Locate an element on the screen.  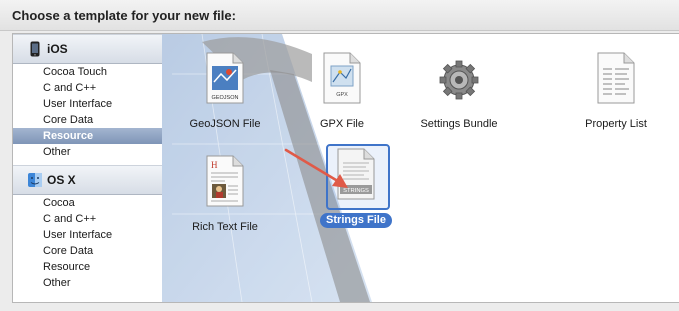
rich-text-file-icon: H is located at coordinates (225, 181).